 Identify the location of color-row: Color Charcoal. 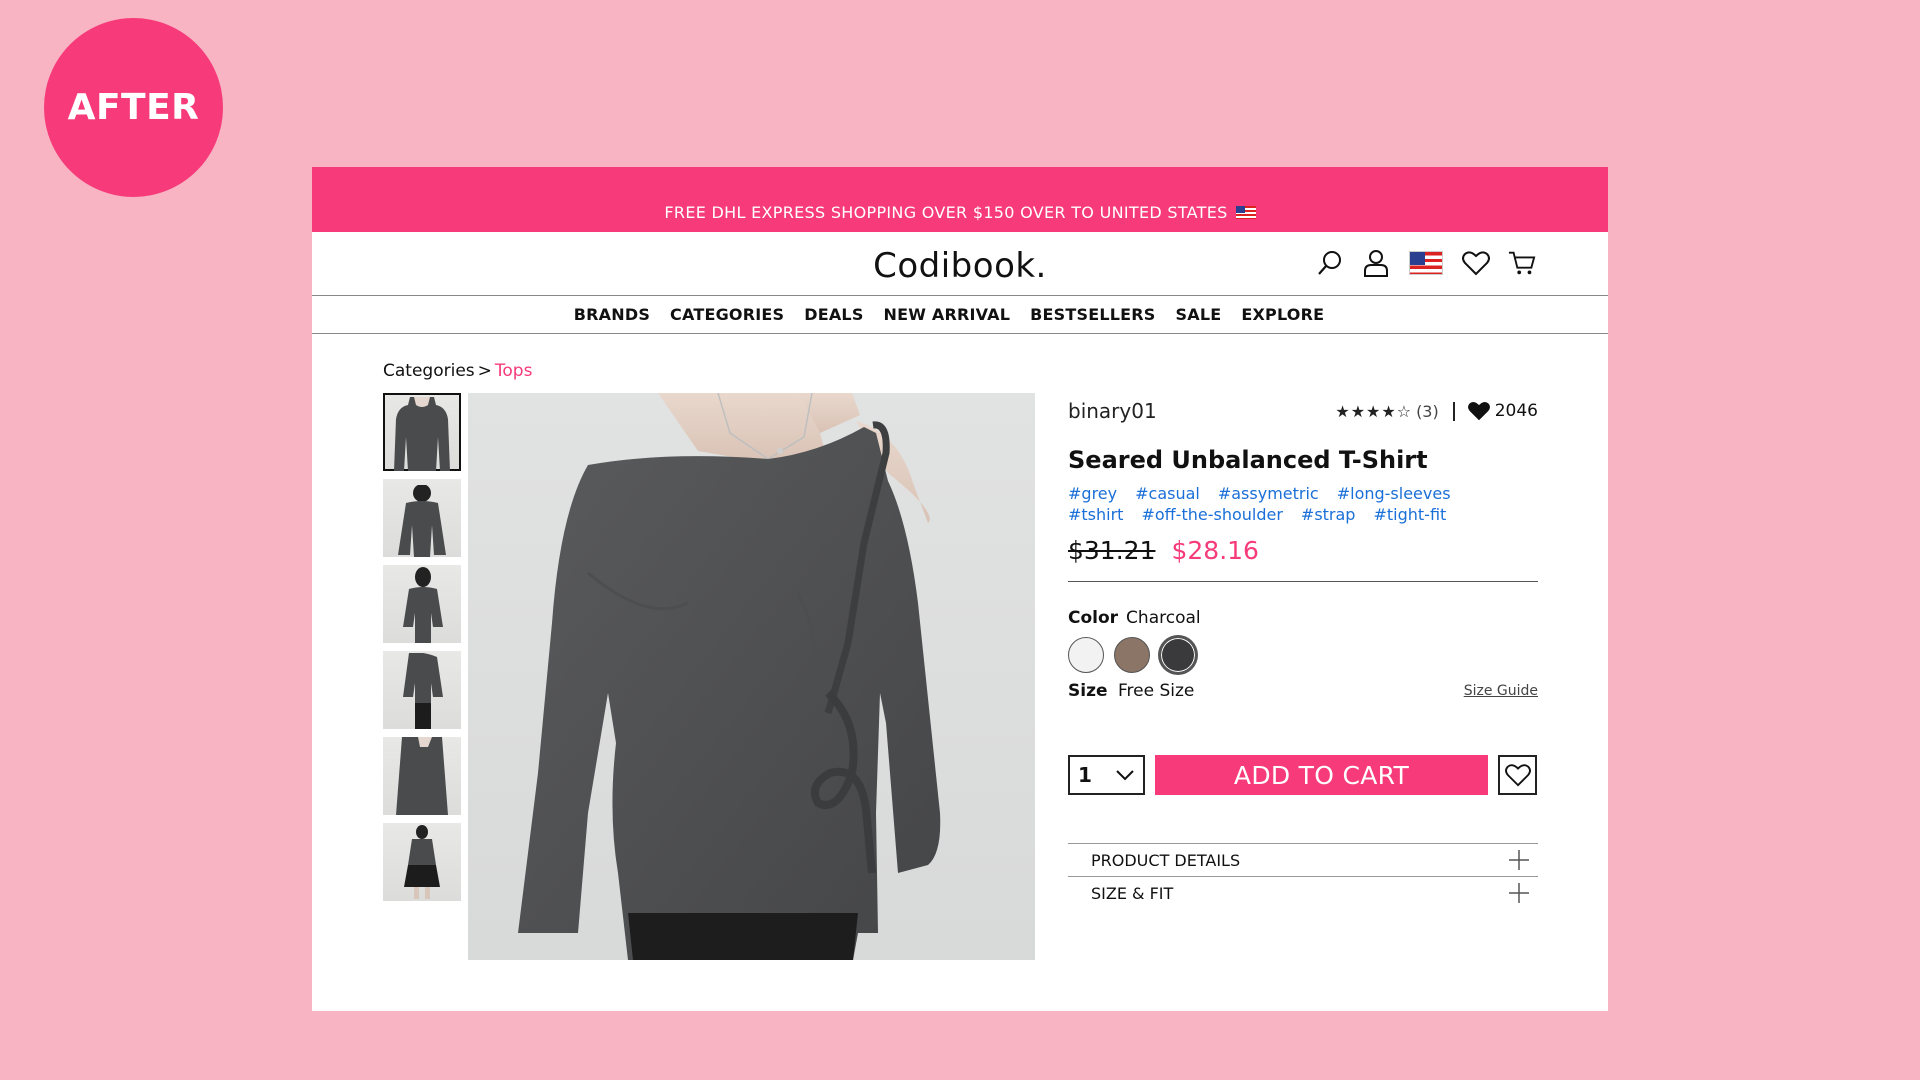
(1303, 640).